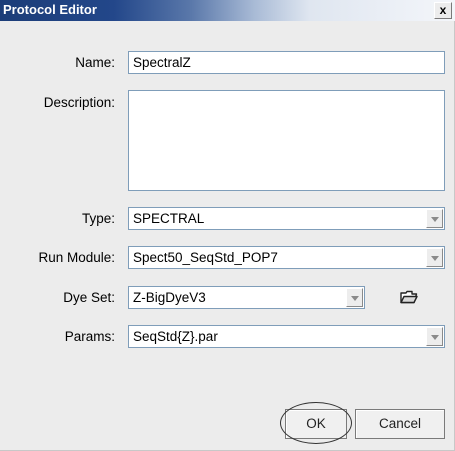 The height and width of the screenshot is (451, 455). Describe the element at coordinates (76, 257) in the screenshot. I see `run-module-label: Run Module:` at that location.